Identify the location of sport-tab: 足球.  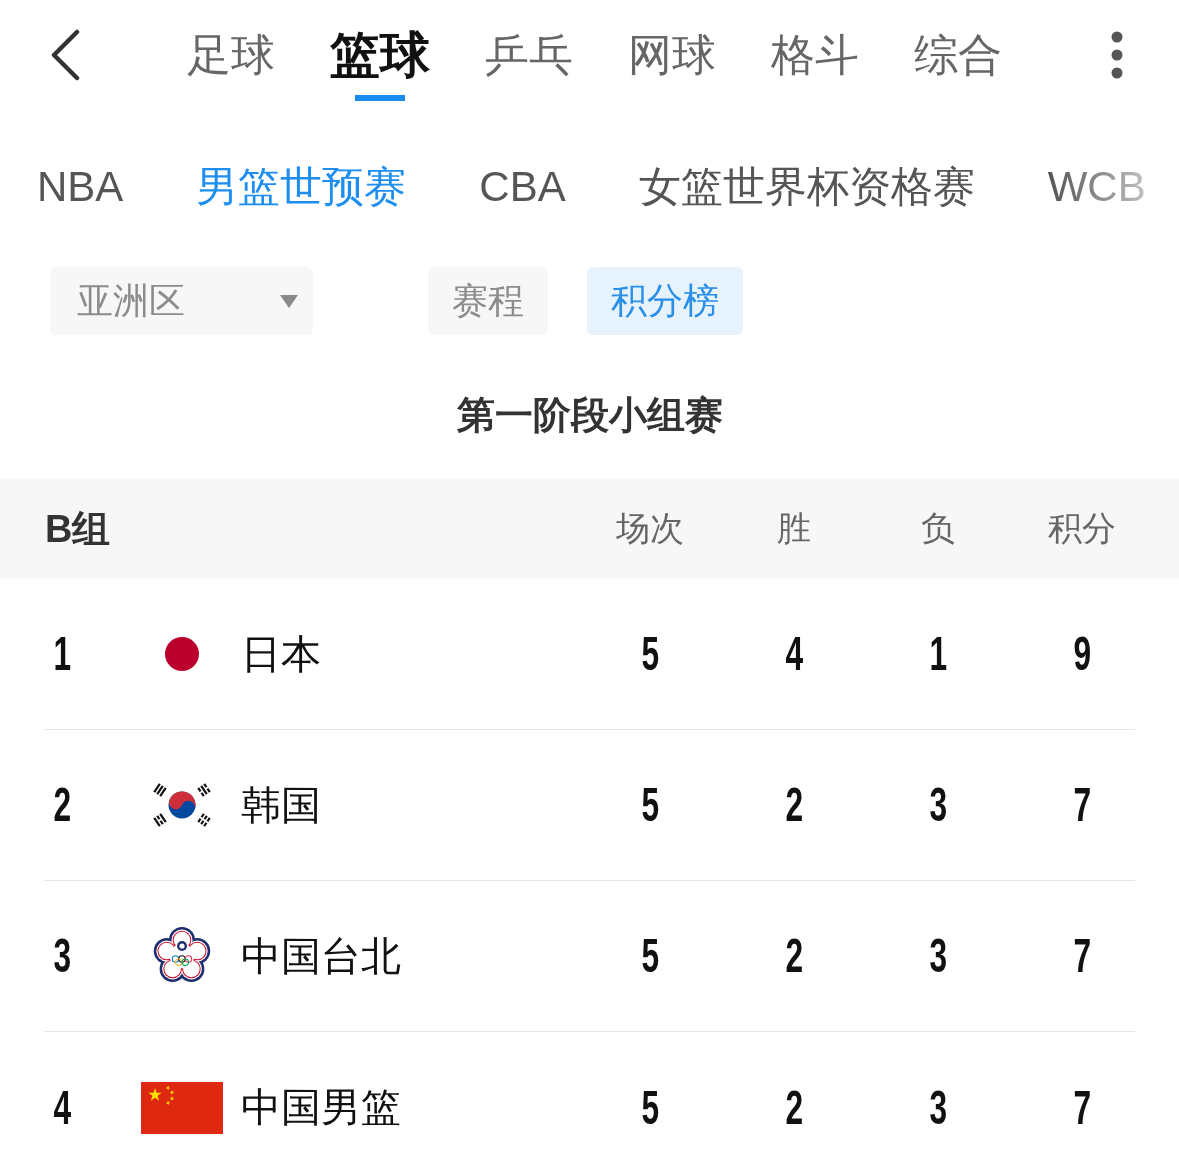
(231, 64).